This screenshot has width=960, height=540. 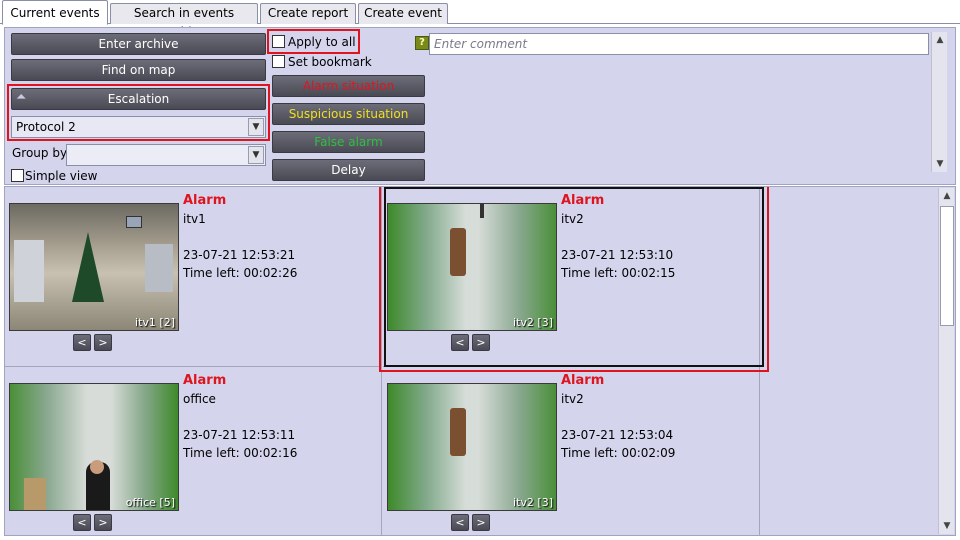 I want to click on event-time-left: Time left: 00:02:09, so click(x=618, y=453).